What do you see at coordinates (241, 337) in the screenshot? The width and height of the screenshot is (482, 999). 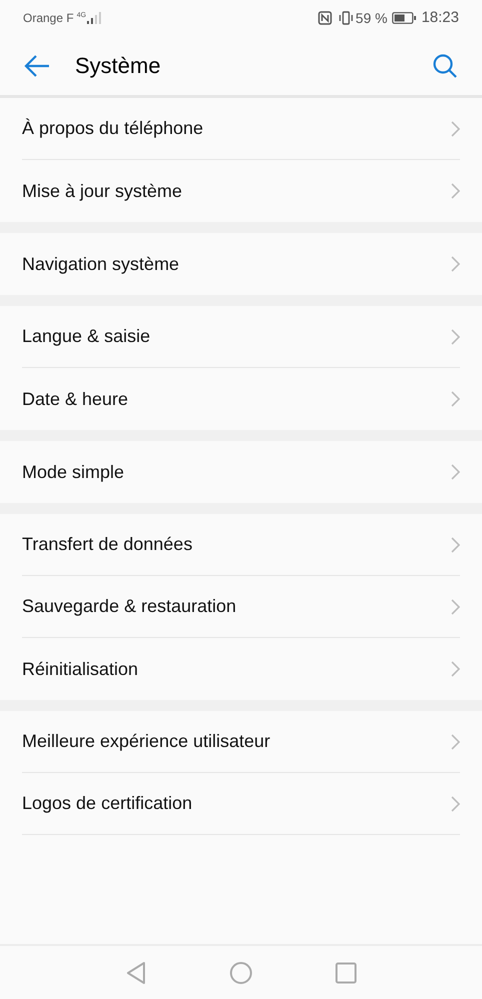 I see `settings-item: Langue & saisie` at bounding box center [241, 337].